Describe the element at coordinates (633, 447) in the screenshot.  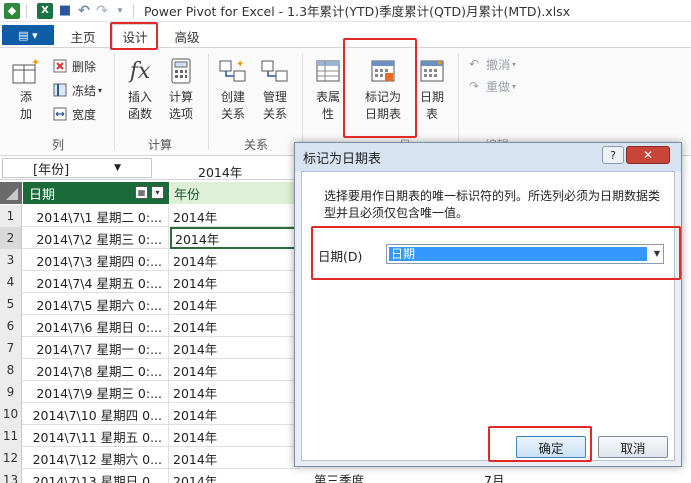
I see `cancel-button: 取消` at that location.